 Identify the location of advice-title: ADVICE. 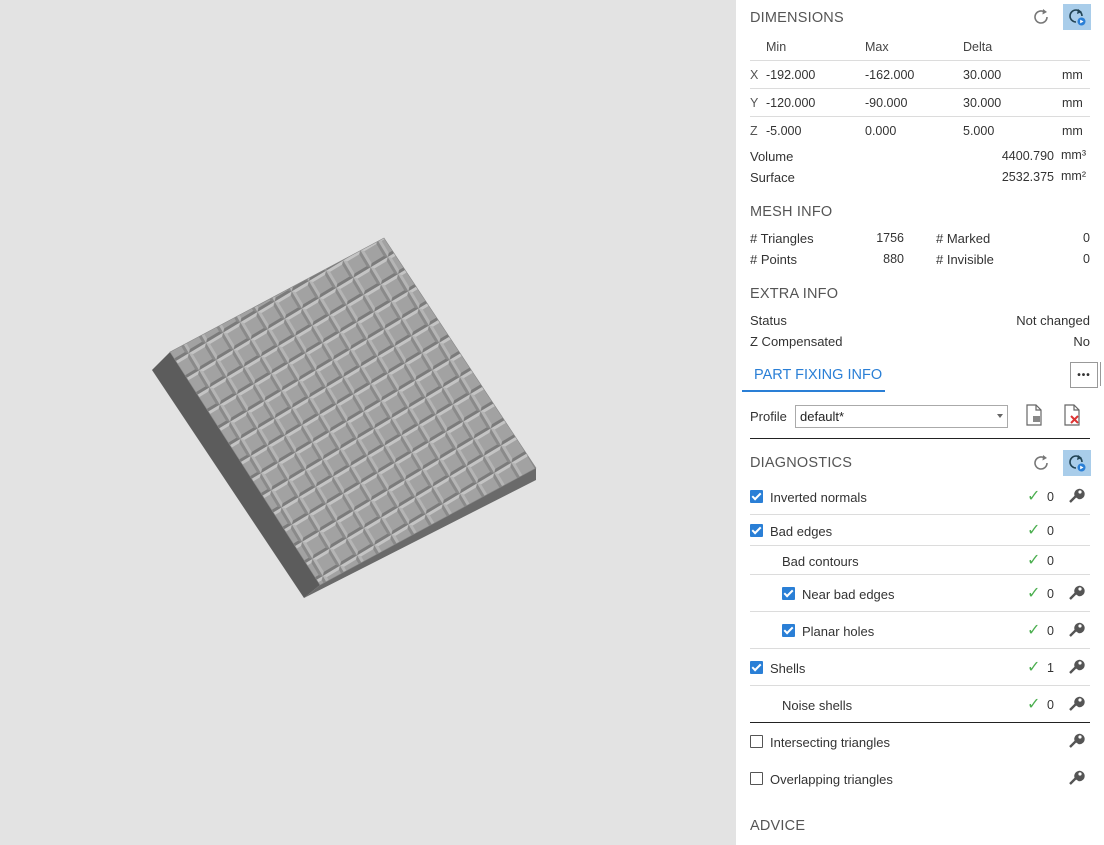
(778, 826).